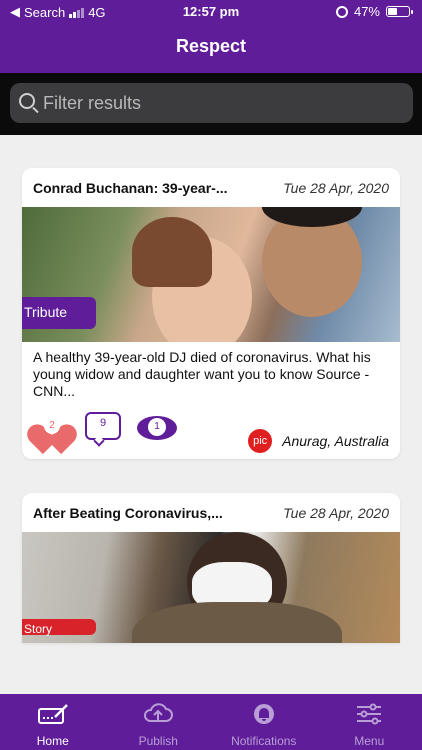 Image resolution: width=422 pixels, height=750 pixels. I want to click on tab-publish: Publish, so click(159, 722).